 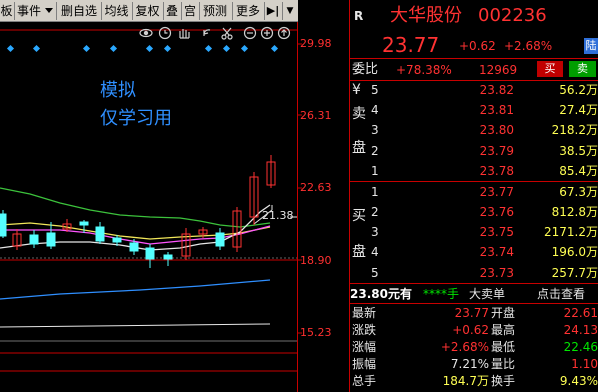 I want to click on bid-idx: 4, so click(x=375, y=252).